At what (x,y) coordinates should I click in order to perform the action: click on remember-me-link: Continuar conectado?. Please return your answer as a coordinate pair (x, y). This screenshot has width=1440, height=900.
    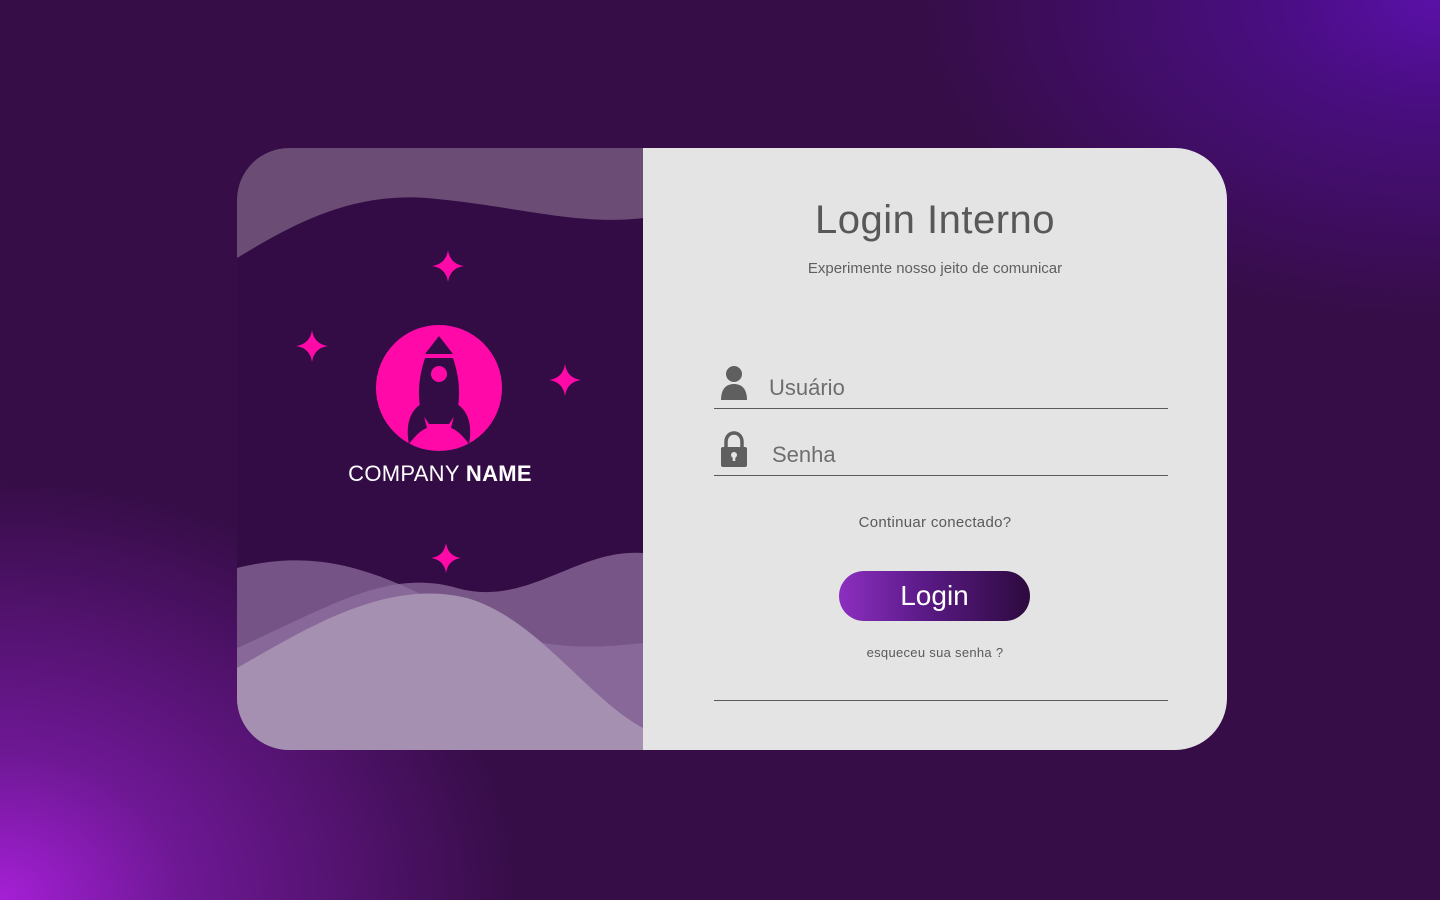
    Looking at the image, I should click on (935, 522).